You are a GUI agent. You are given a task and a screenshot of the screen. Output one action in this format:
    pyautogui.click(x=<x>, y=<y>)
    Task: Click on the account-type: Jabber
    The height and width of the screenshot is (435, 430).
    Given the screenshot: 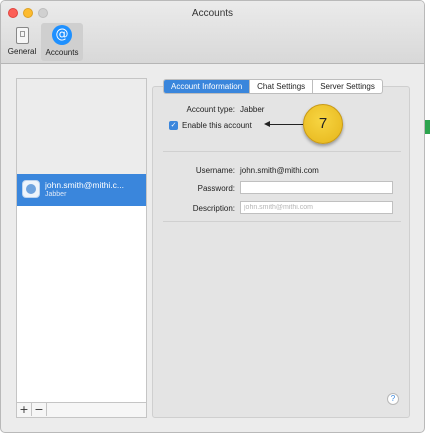 What is the action you would take?
    pyautogui.click(x=56, y=194)
    